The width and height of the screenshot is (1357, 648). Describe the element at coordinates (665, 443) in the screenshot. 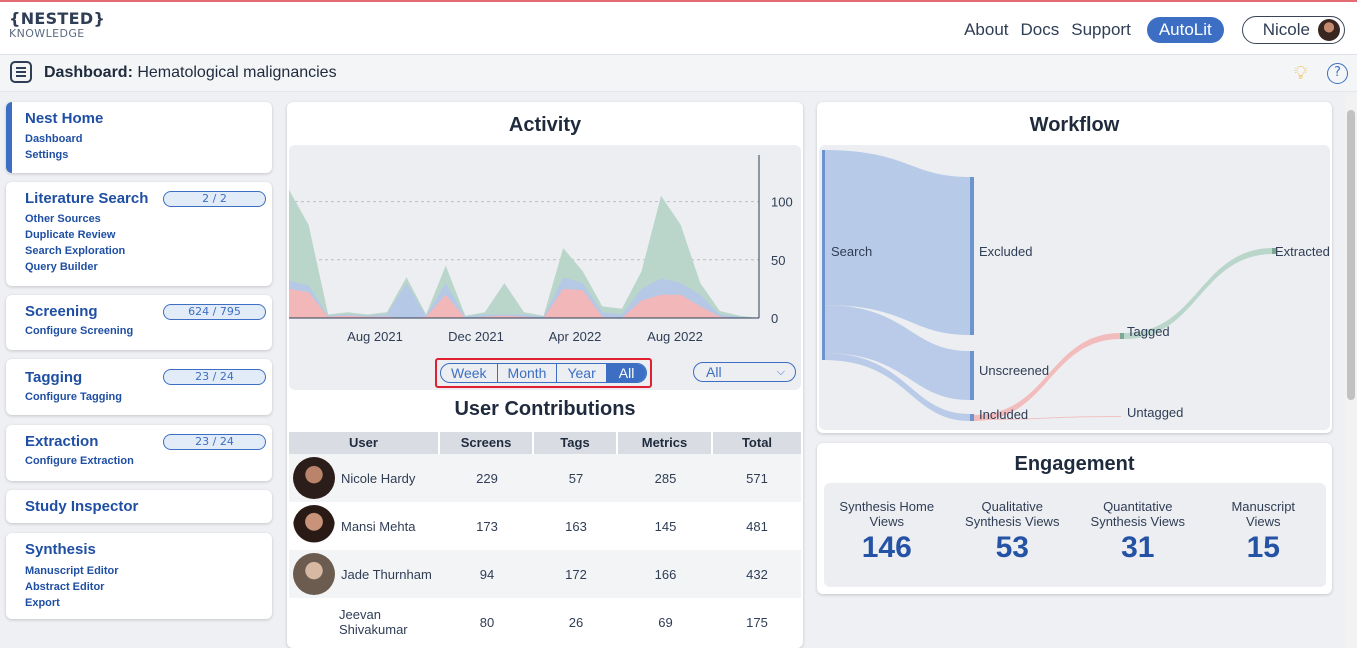

I see `column-header-metrics: Metrics` at that location.